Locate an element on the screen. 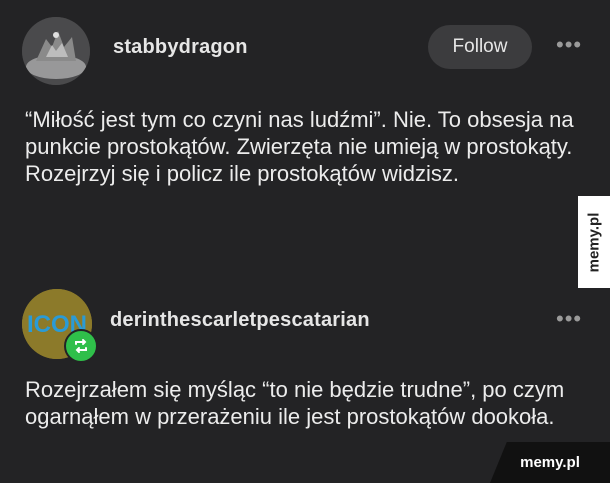 The width and height of the screenshot is (610, 483). username: derinthescarletpescatarian is located at coordinates (240, 320).